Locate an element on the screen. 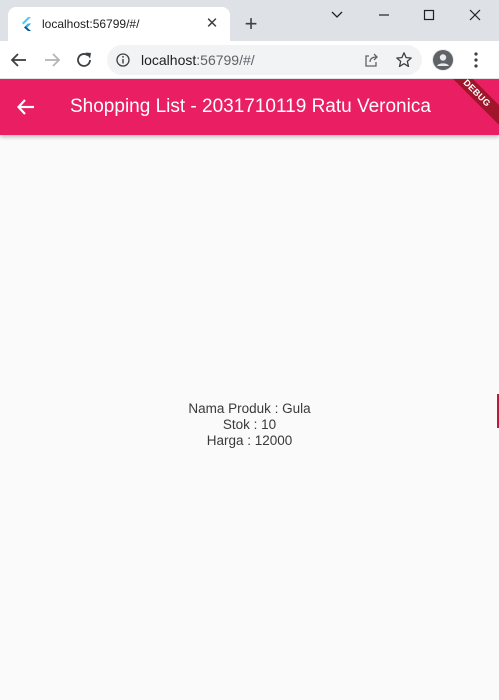 Image resolution: width=499 pixels, height=700 pixels. product-stock-text: Stok : 10 is located at coordinates (249, 424).